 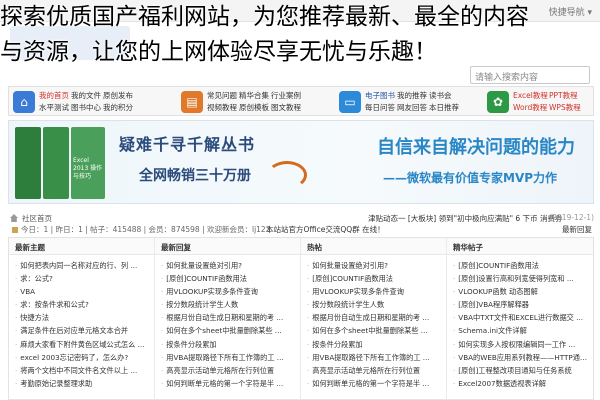 I want to click on nav-group-books: ▭ 电子图书 我的推荐 读书会 每日问答 网友回答 本日推荐, so click(x=409, y=102).